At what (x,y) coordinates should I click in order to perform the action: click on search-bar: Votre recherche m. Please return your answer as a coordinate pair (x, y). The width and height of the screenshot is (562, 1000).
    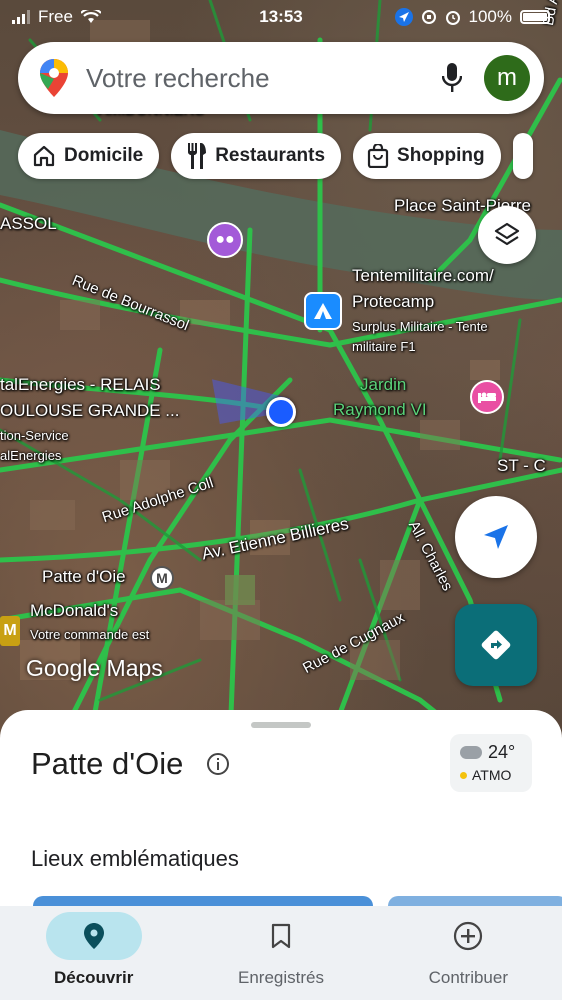
    Looking at the image, I should click on (281, 78).